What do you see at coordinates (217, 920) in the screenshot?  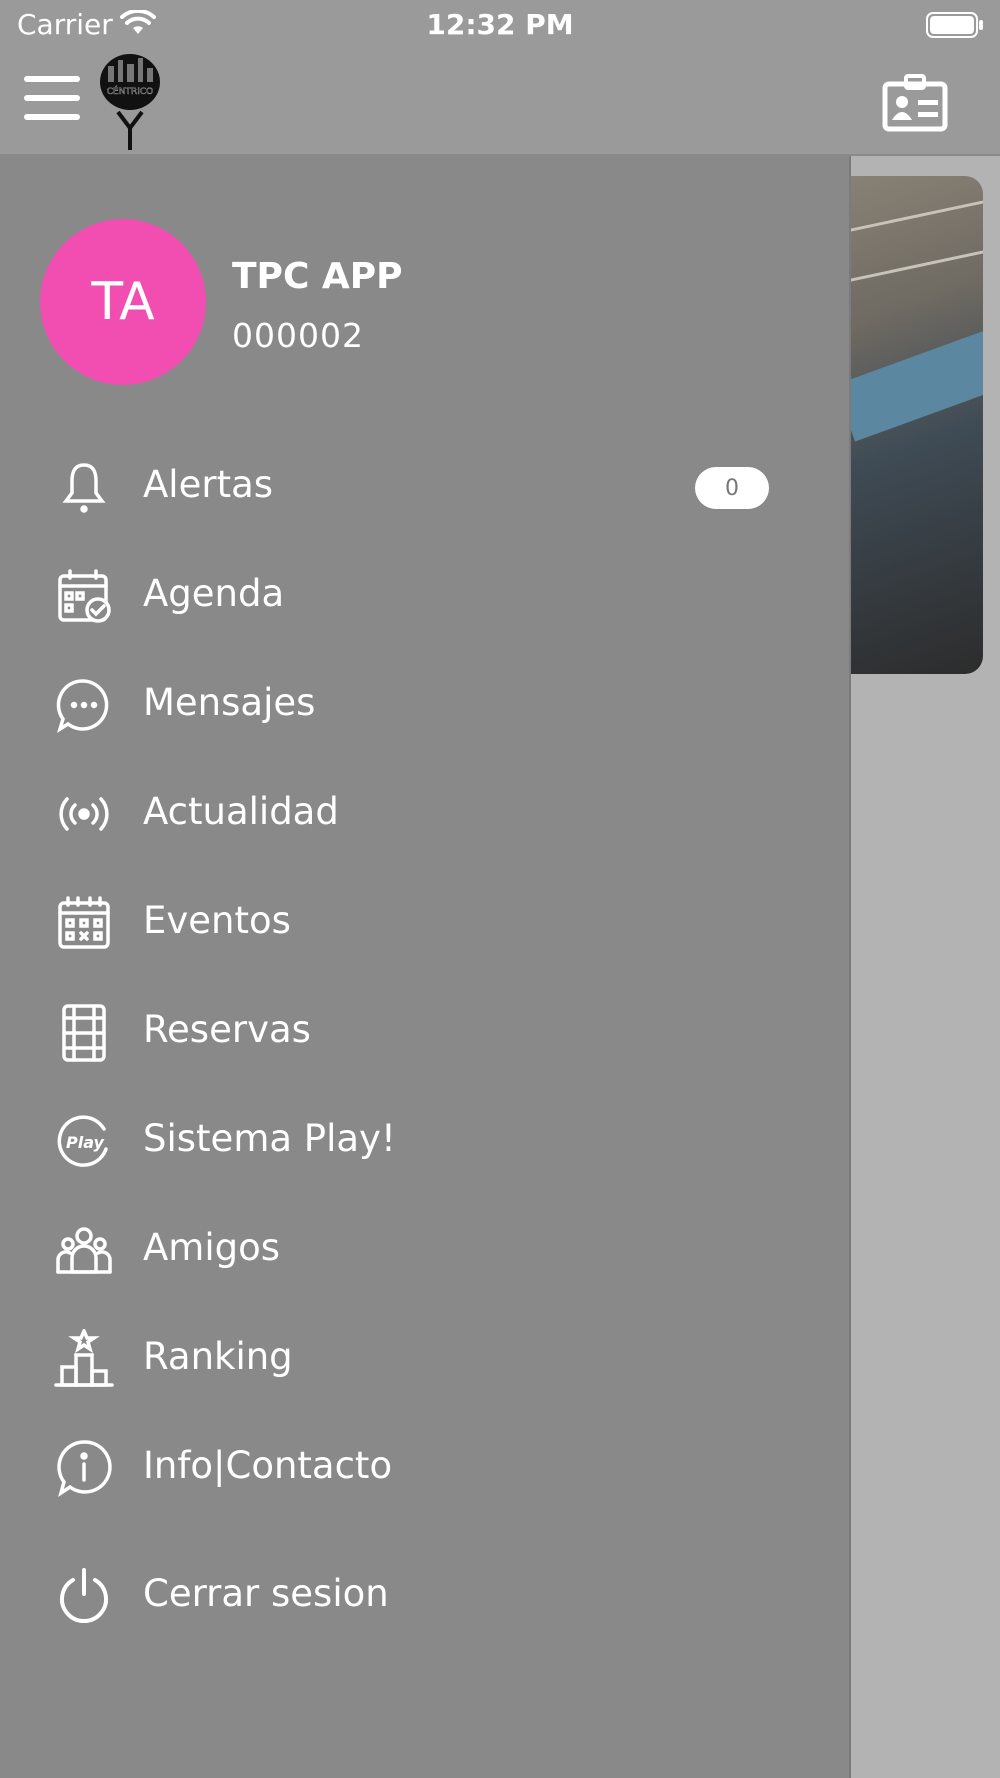 I see `menu-label-eventos: Eventos` at bounding box center [217, 920].